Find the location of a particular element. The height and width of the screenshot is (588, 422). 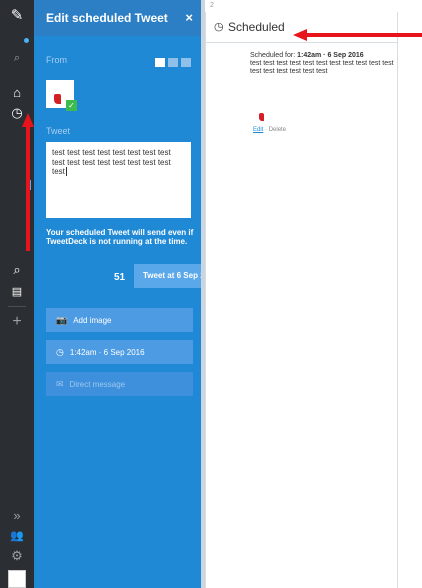

scheduled-avatar is located at coordinates (262, 116).